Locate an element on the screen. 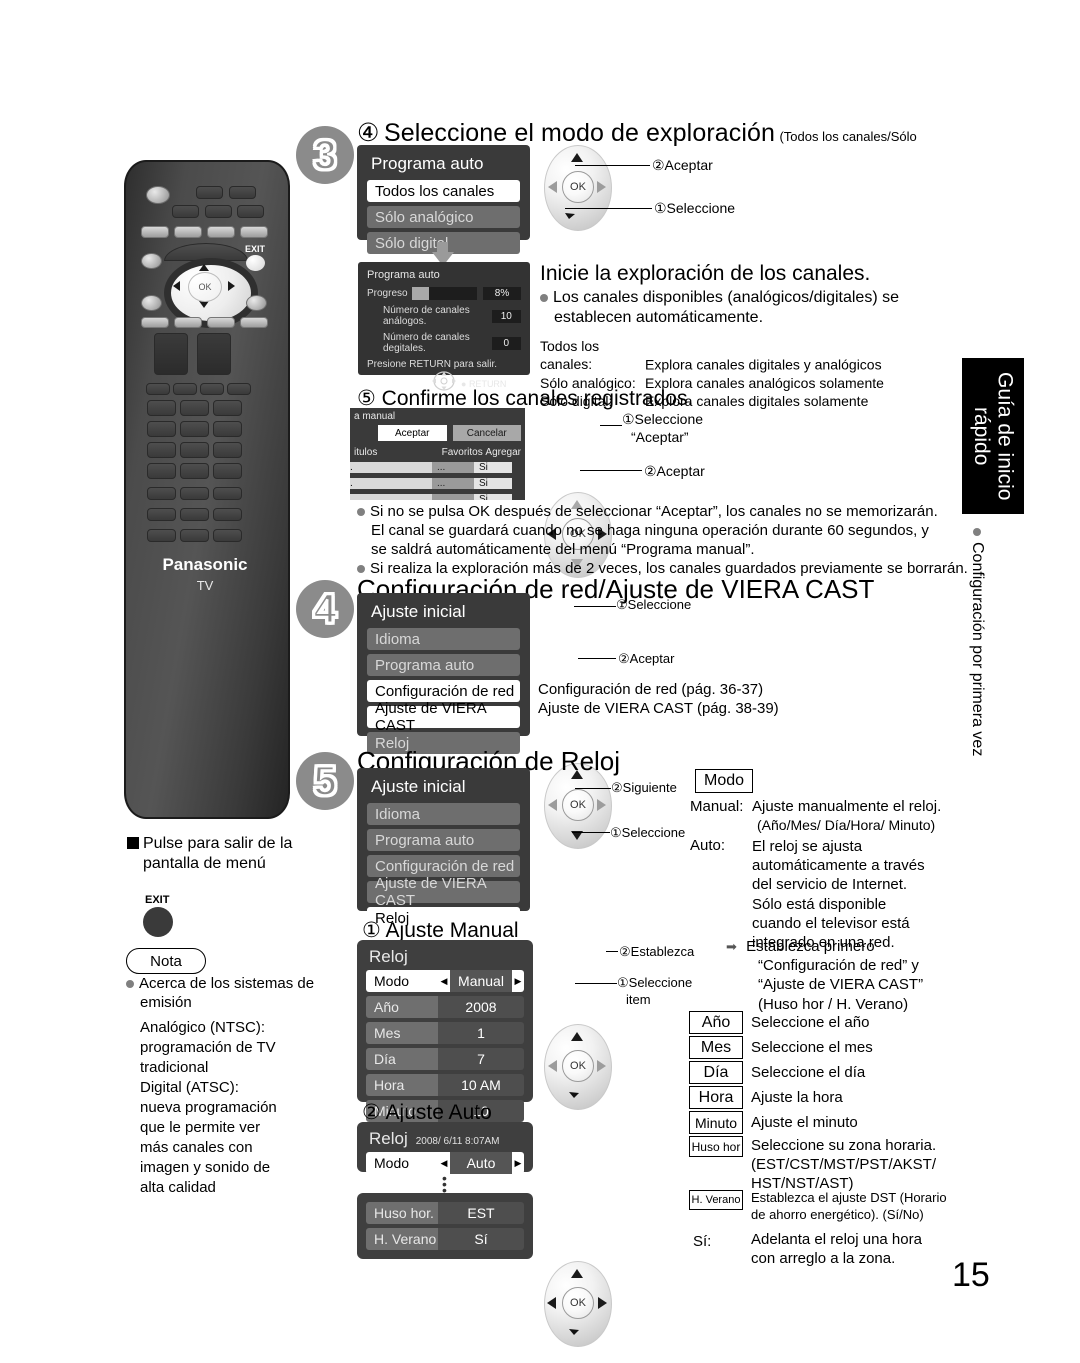  reloj-row-hora: Hora 10 AM is located at coordinates (445, 1085).